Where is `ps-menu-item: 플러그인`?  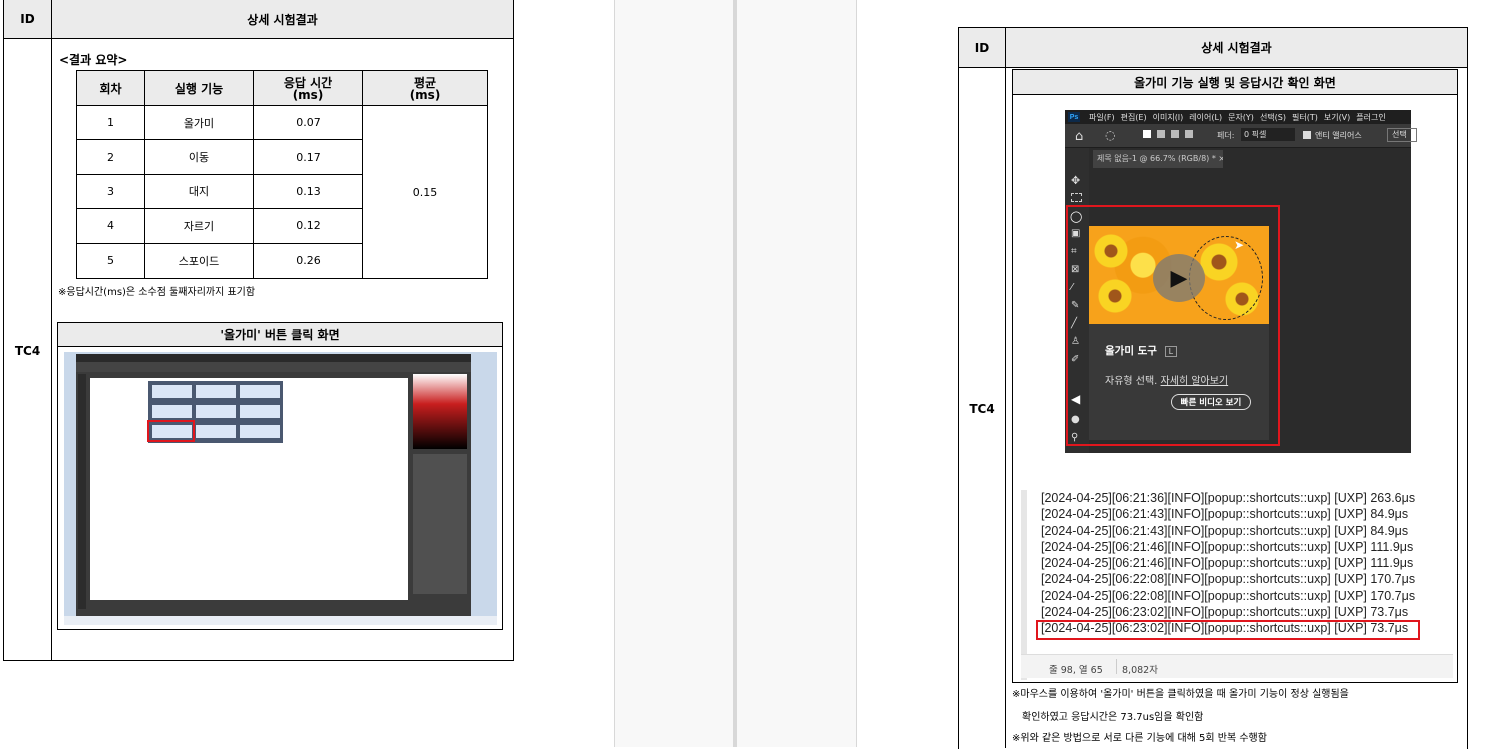 ps-menu-item: 플러그인 is located at coordinates (1370, 117).